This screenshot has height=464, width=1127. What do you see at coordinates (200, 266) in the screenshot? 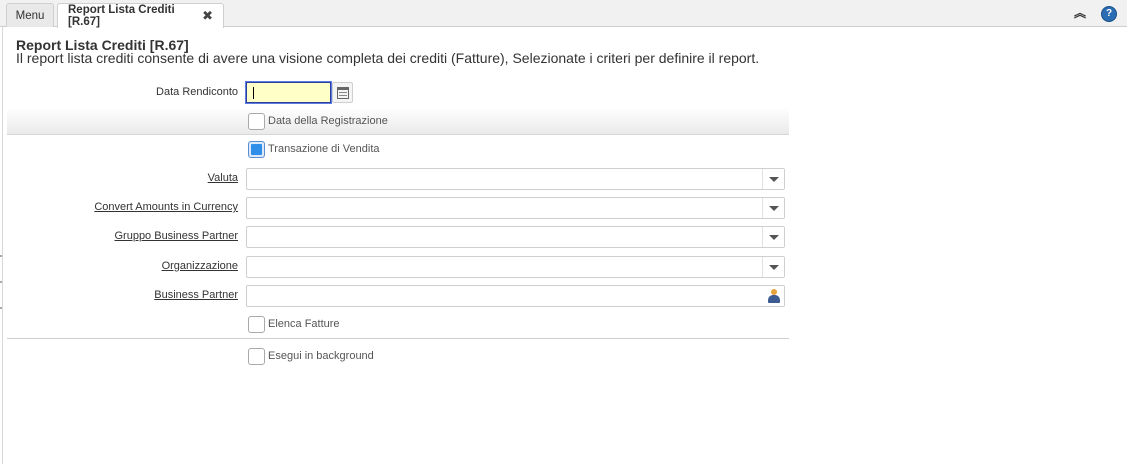
I see `organizzazione-label: Organizzazione` at bounding box center [200, 266].